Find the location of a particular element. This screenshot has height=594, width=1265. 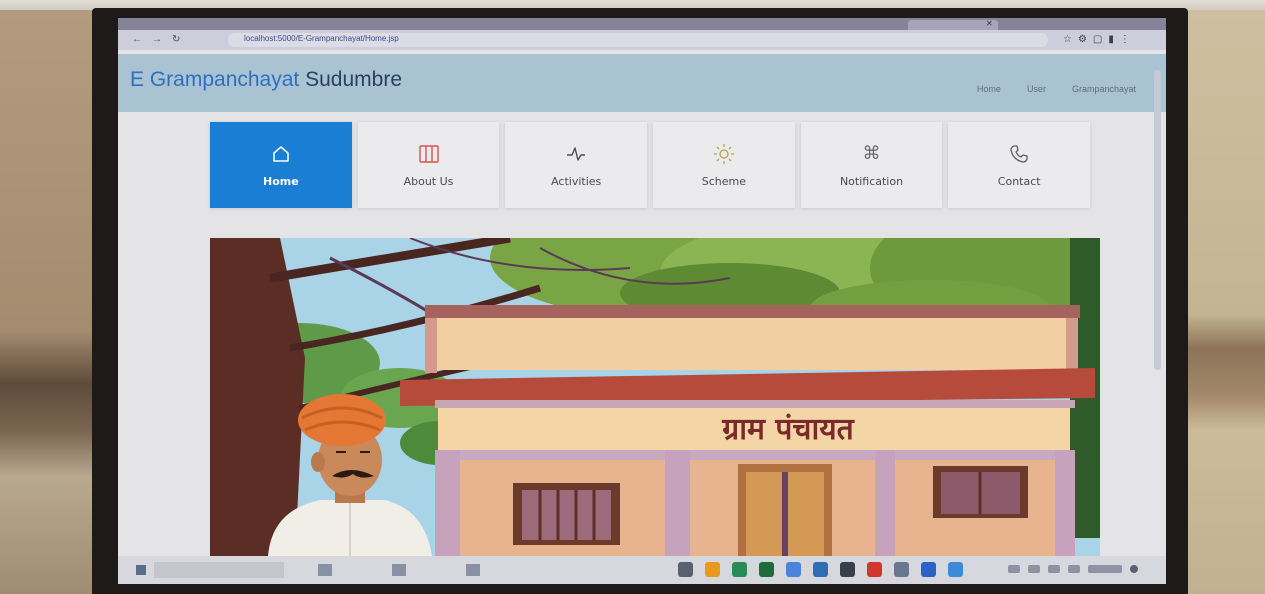

browser-nav-icons: ←→↻ is located at coordinates (161, 39).